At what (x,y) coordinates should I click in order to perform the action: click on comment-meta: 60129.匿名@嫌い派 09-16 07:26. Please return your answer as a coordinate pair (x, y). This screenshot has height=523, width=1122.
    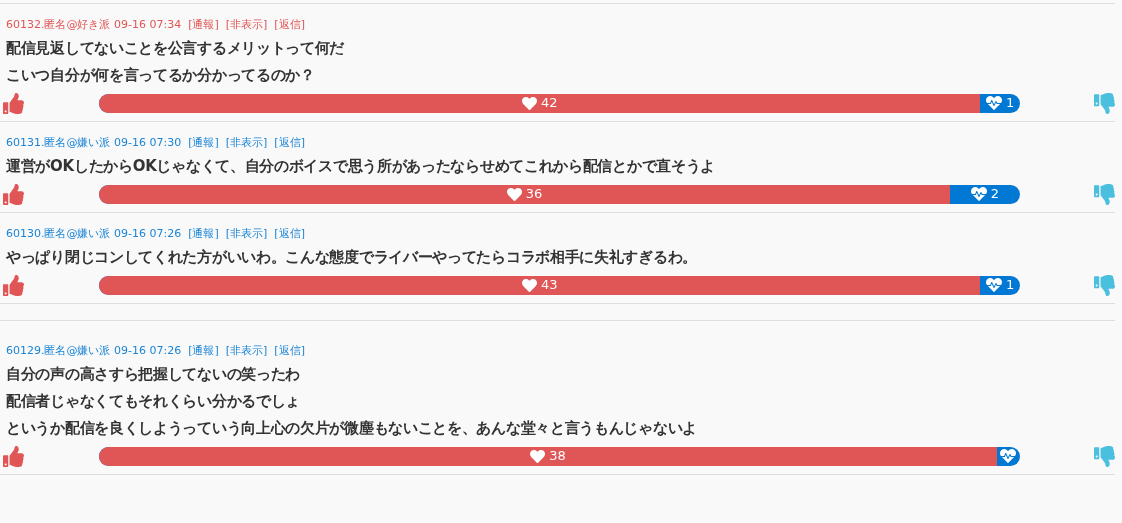
    Looking at the image, I should click on (94, 351).